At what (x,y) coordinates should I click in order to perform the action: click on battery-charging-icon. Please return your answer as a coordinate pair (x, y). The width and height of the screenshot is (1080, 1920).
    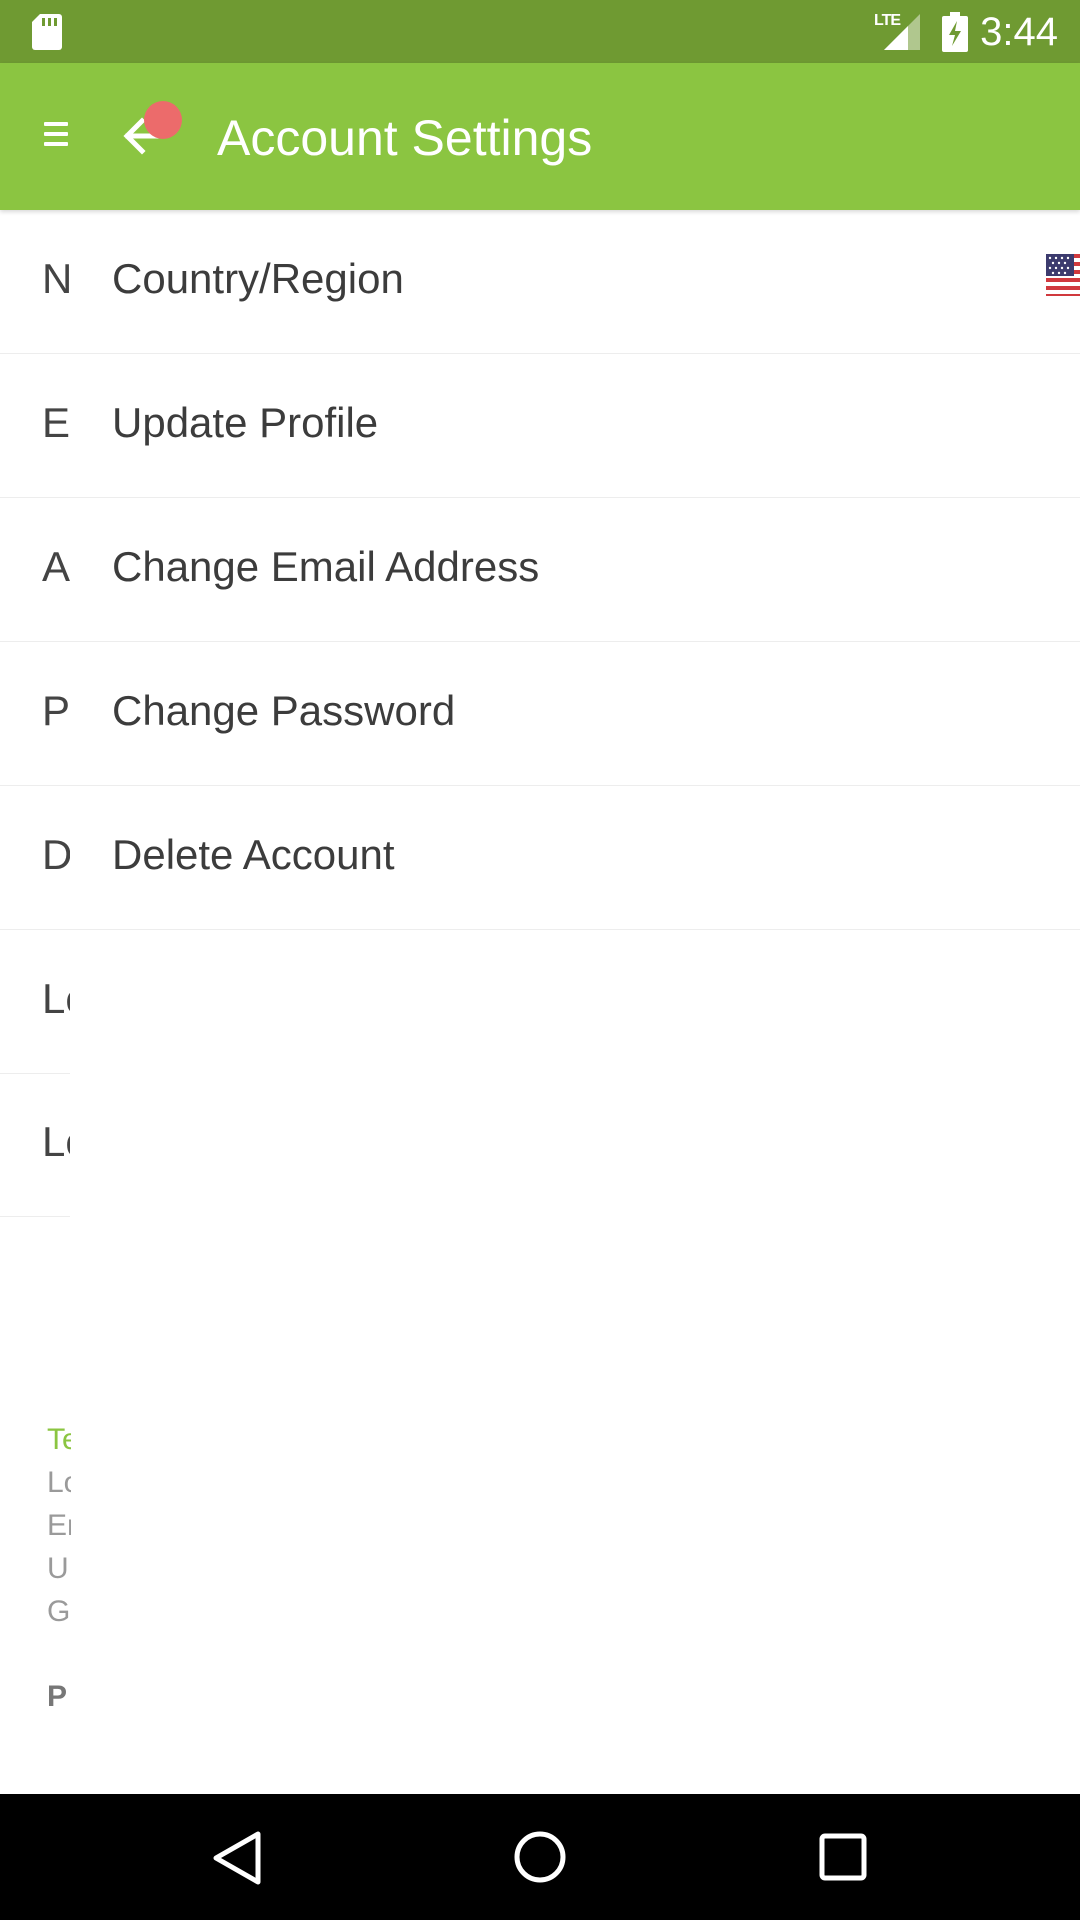
    Looking at the image, I should click on (955, 32).